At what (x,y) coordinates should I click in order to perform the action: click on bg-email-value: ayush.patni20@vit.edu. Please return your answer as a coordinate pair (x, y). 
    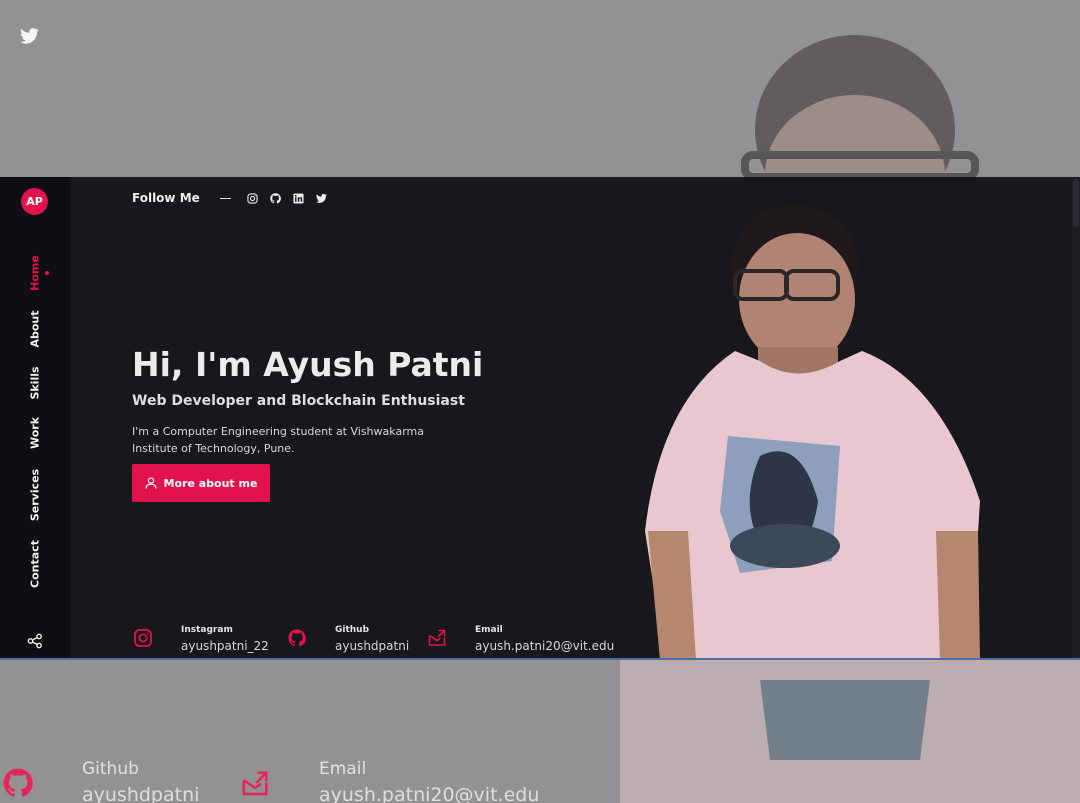
    Looking at the image, I should click on (429, 793).